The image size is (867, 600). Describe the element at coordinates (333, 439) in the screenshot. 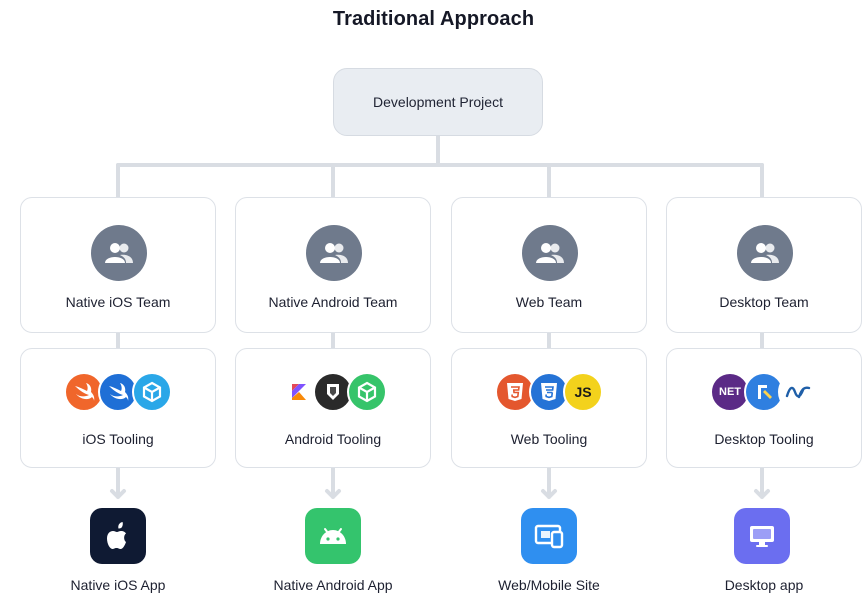

I see `tooling-label: Android Tooling` at that location.